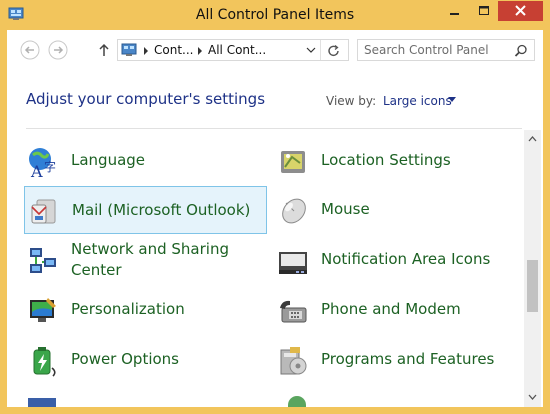 Image resolution: width=550 pixels, height=414 pixels. What do you see at coordinates (452, 99) in the screenshot?
I see `view-by-dropdown-arrow-icon` at bounding box center [452, 99].